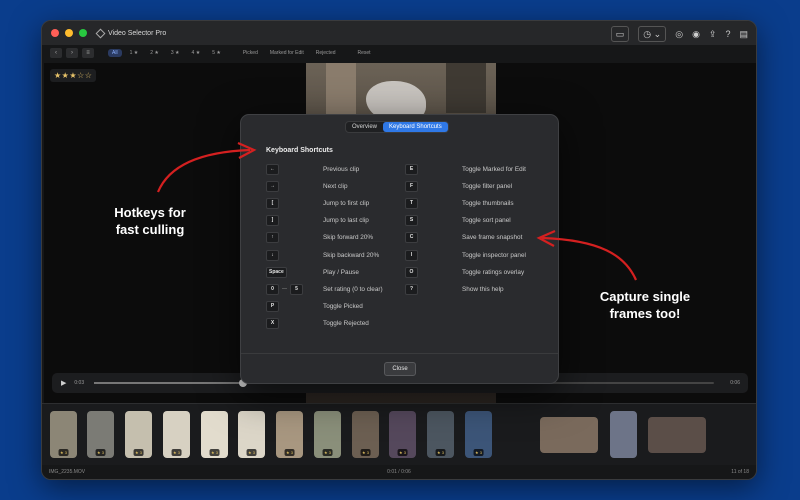 The height and width of the screenshot is (500, 800). I want to click on play-icon: ▶, so click(63, 383).